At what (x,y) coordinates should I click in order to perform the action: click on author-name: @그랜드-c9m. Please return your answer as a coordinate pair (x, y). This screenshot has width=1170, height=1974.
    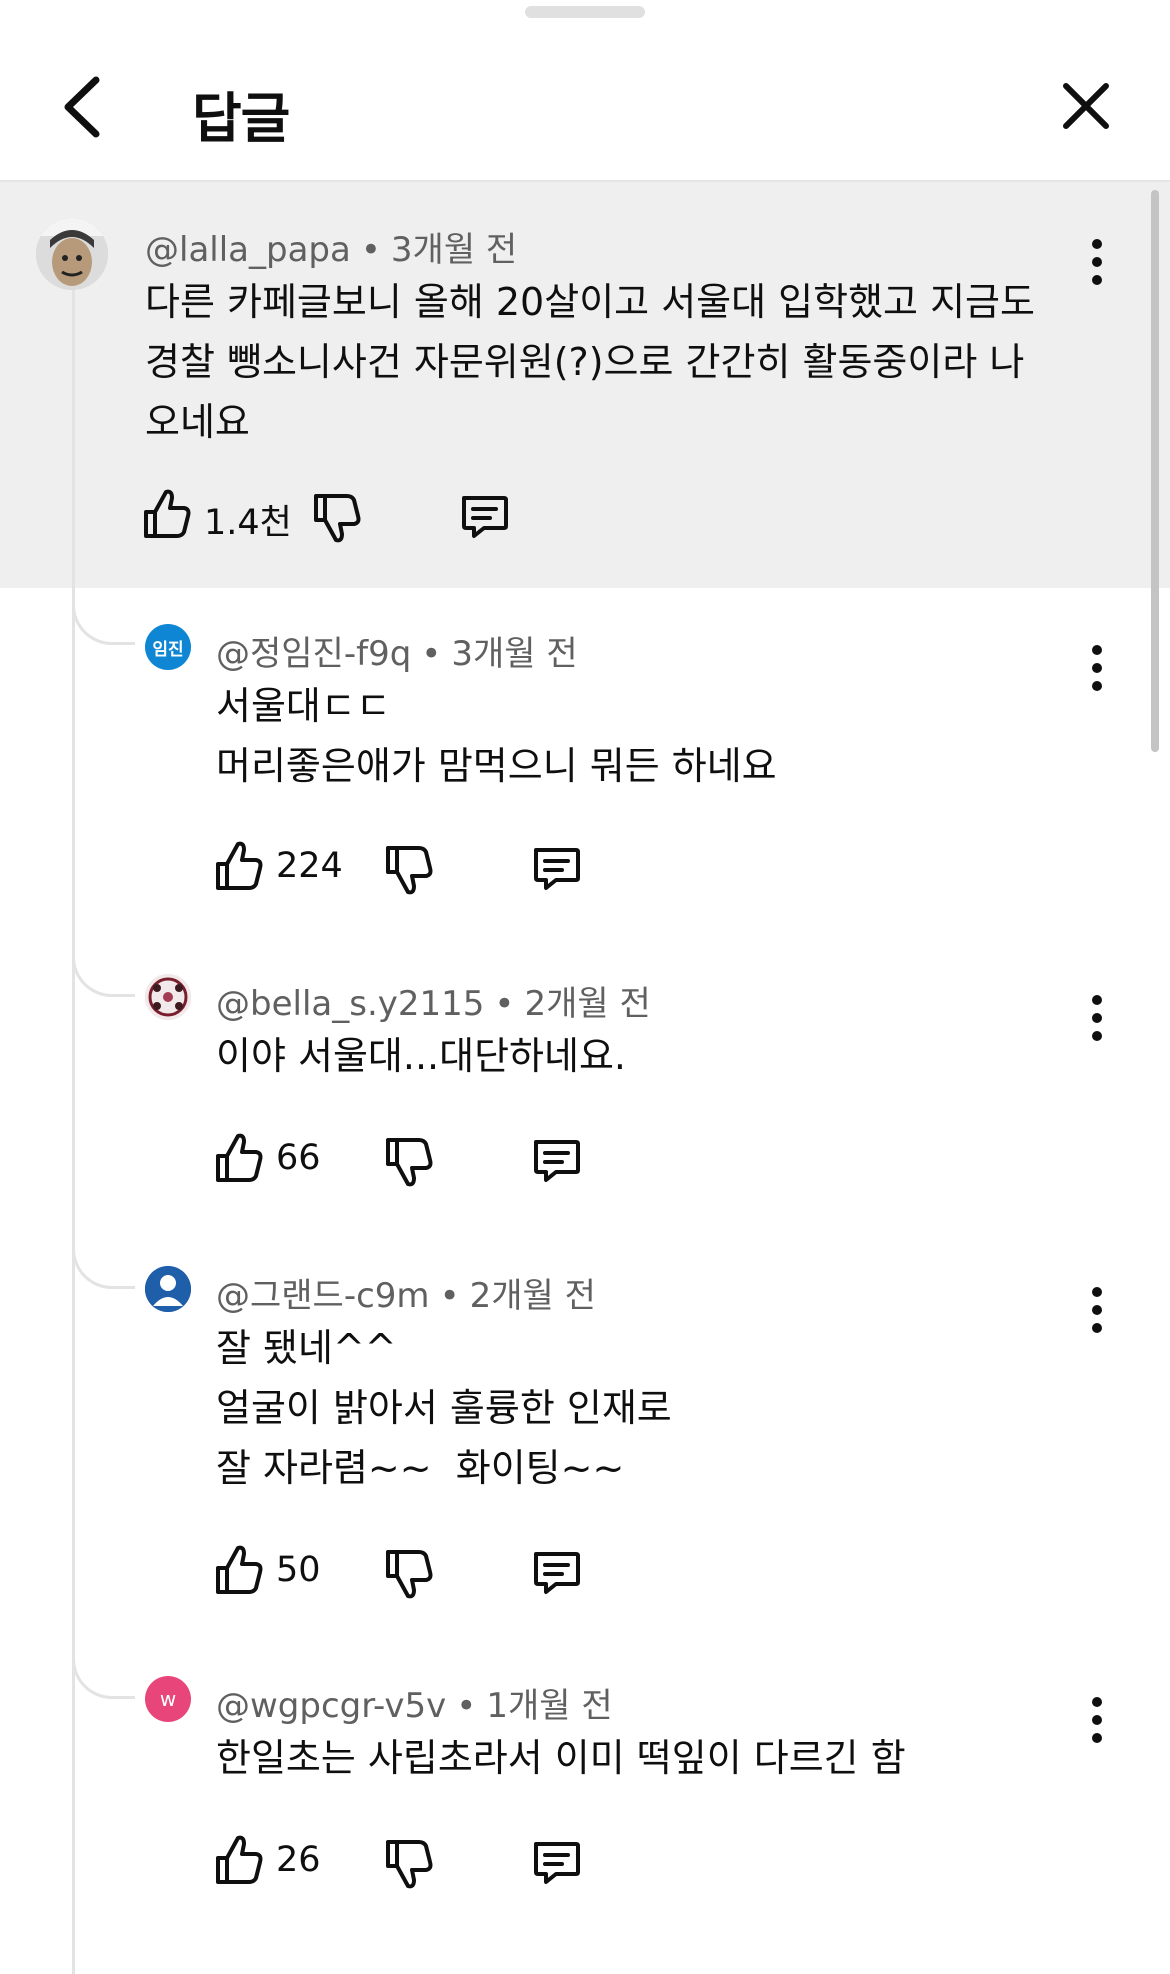
    Looking at the image, I should click on (323, 1296).